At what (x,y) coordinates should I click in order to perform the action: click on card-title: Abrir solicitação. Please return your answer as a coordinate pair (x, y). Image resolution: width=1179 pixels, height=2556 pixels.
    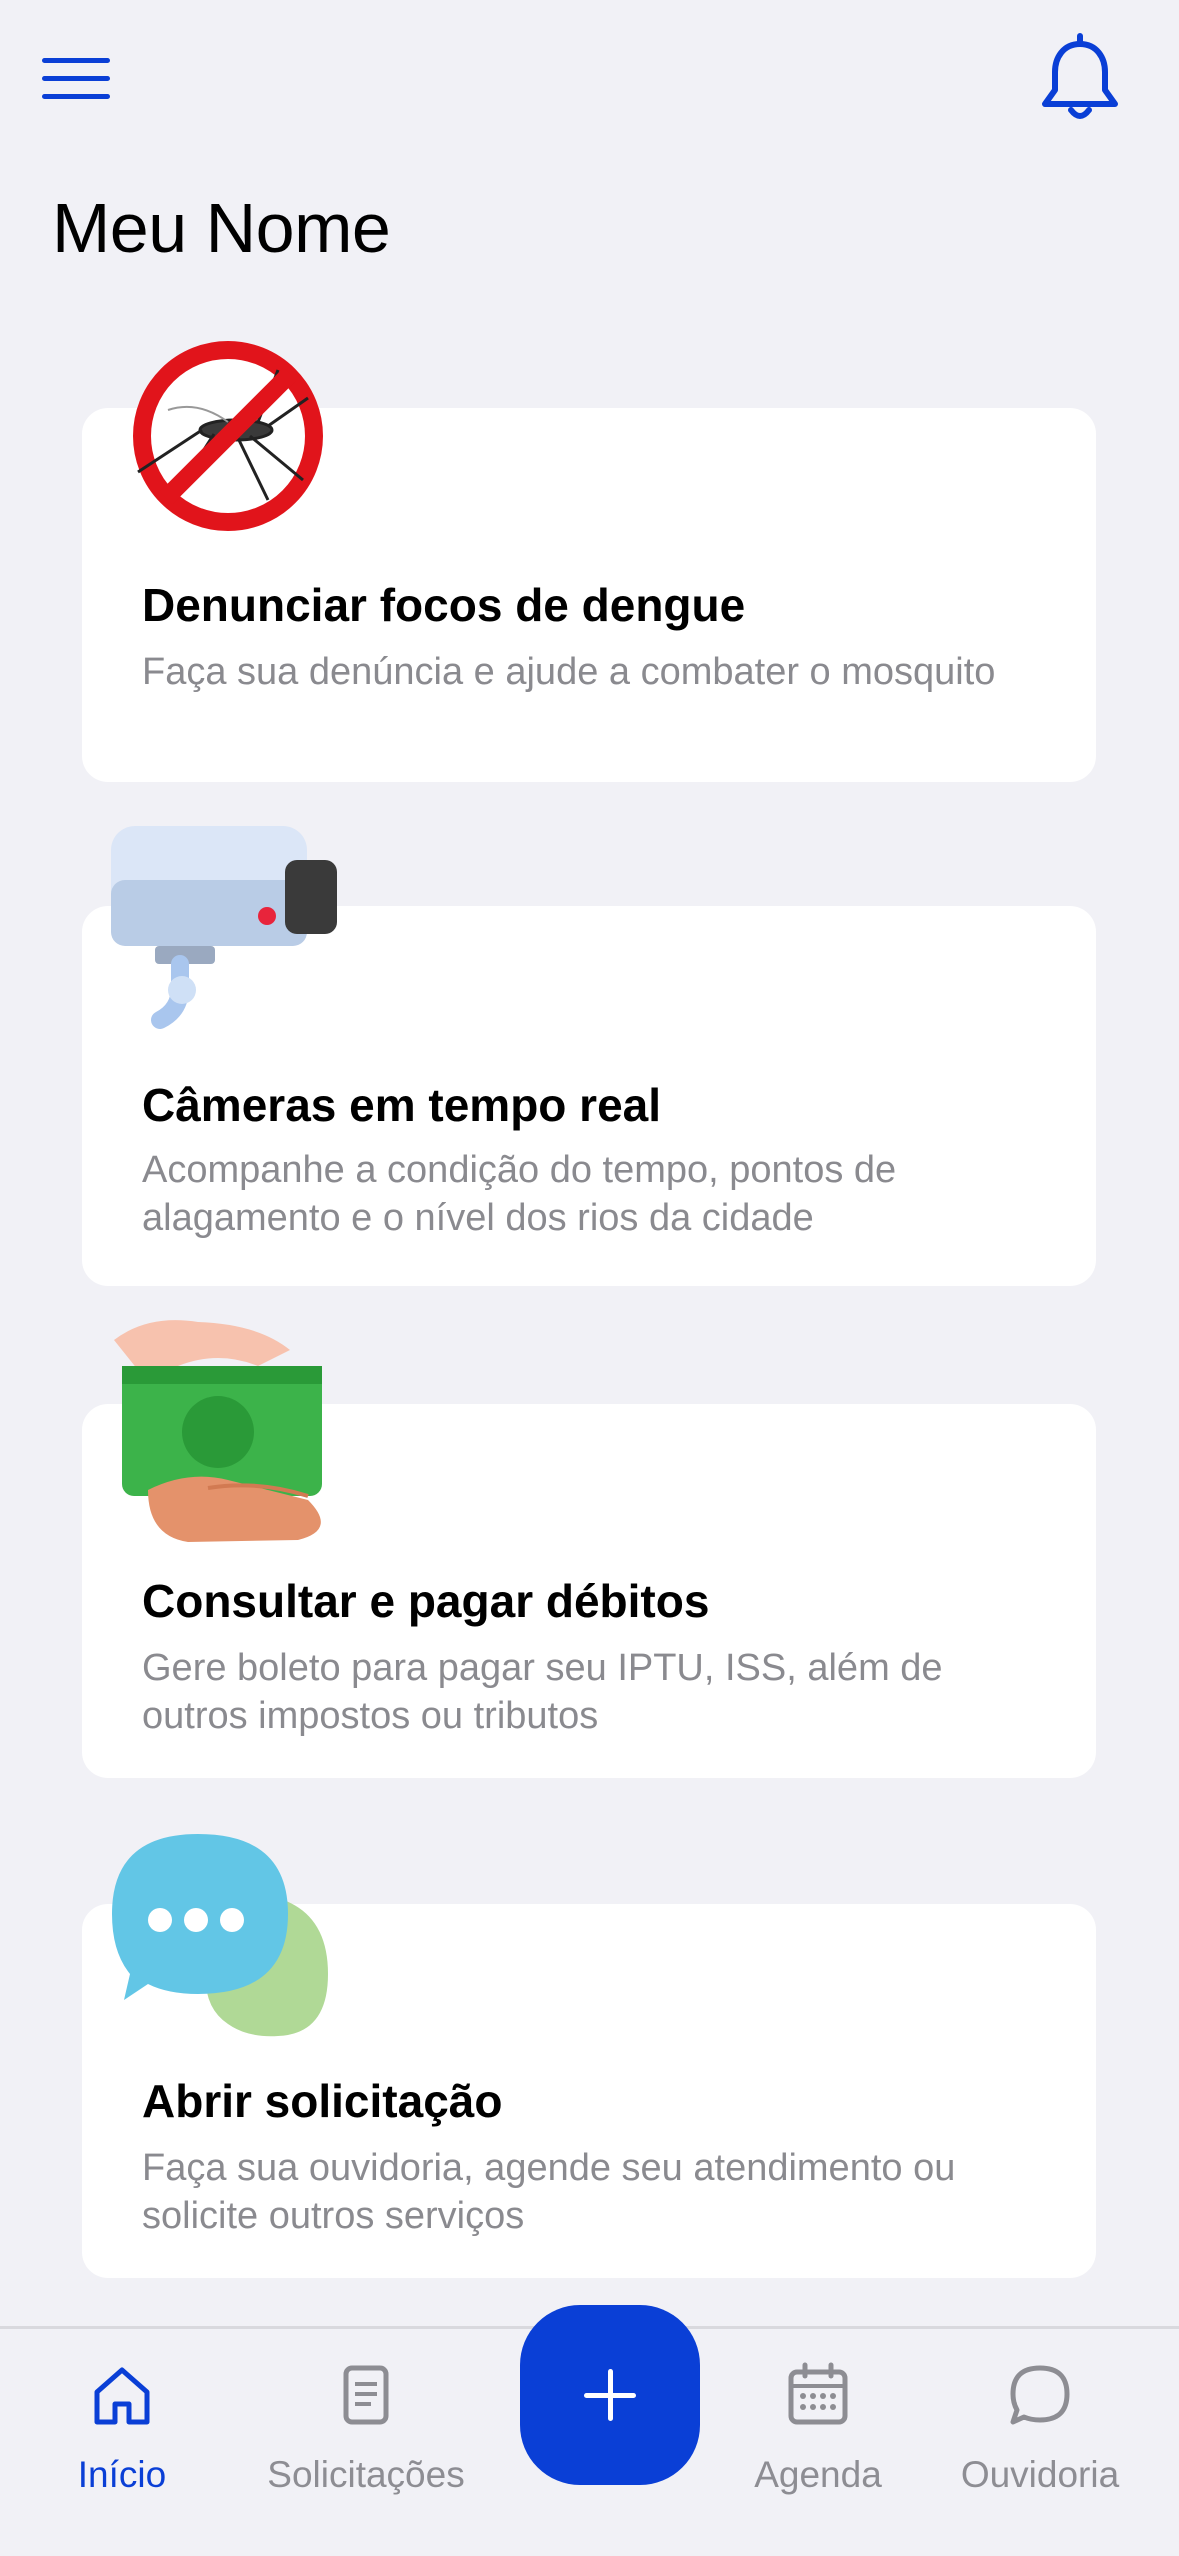
    Looking at the image, I should click on (322, 2101).